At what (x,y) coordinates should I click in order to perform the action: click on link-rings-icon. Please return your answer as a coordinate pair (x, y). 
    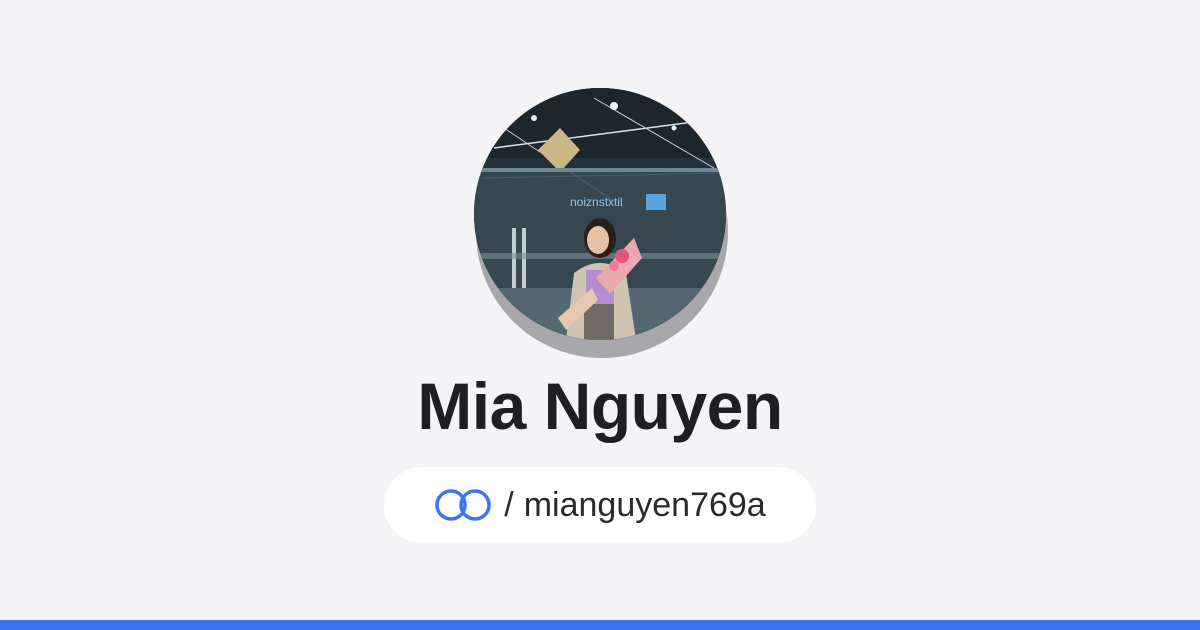
    Looking at the image, I should click on (463, 505).